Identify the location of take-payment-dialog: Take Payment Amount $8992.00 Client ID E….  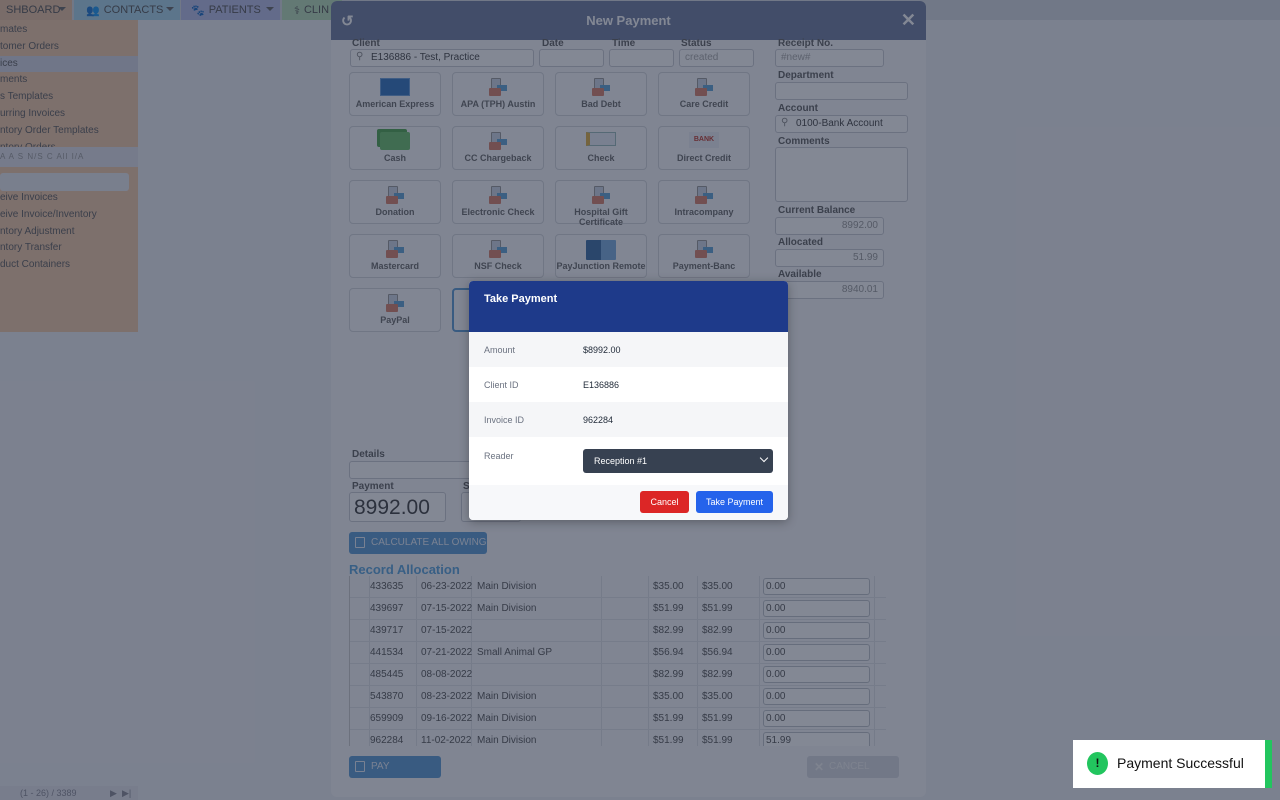
(628, 400).